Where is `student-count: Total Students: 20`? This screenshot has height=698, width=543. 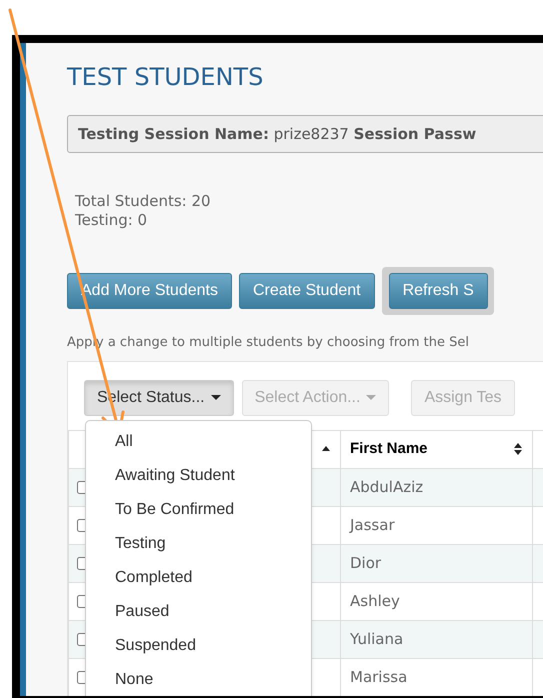 student-count: Total Students: 20 is located at coordinates (143, 201).